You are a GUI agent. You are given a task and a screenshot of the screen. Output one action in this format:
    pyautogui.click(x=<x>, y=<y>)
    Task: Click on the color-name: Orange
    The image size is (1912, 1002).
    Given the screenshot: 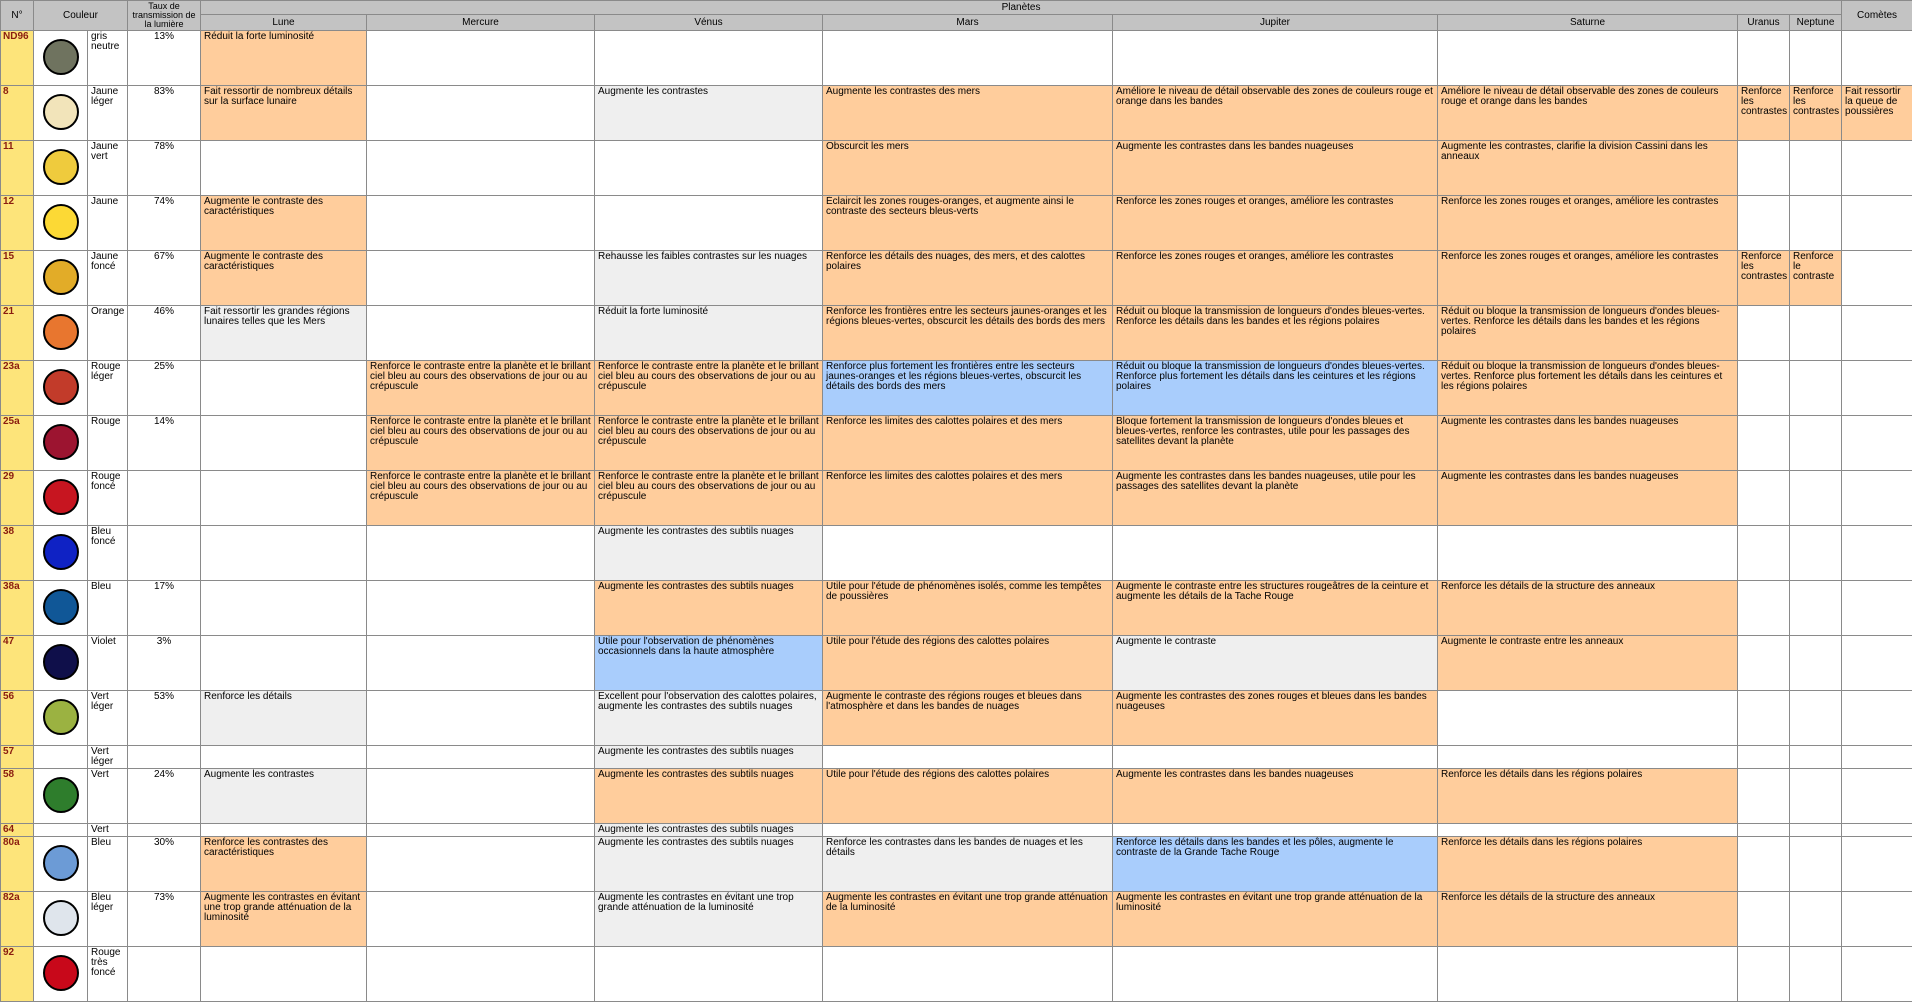 What is the action you would take?
    pyautogui.click(x=107, y=333)
    